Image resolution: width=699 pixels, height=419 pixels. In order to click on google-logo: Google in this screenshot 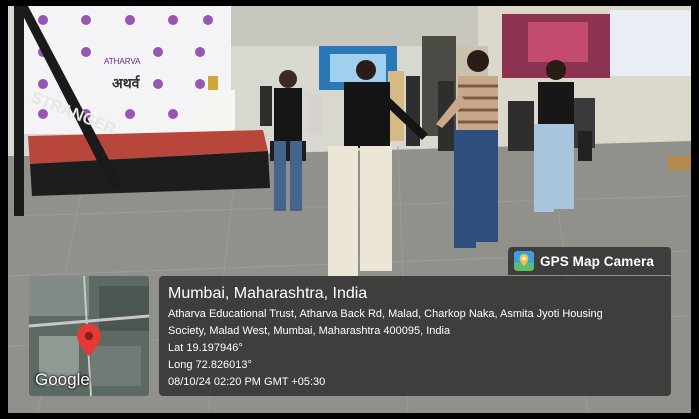, I will do `click(62, 379)`.